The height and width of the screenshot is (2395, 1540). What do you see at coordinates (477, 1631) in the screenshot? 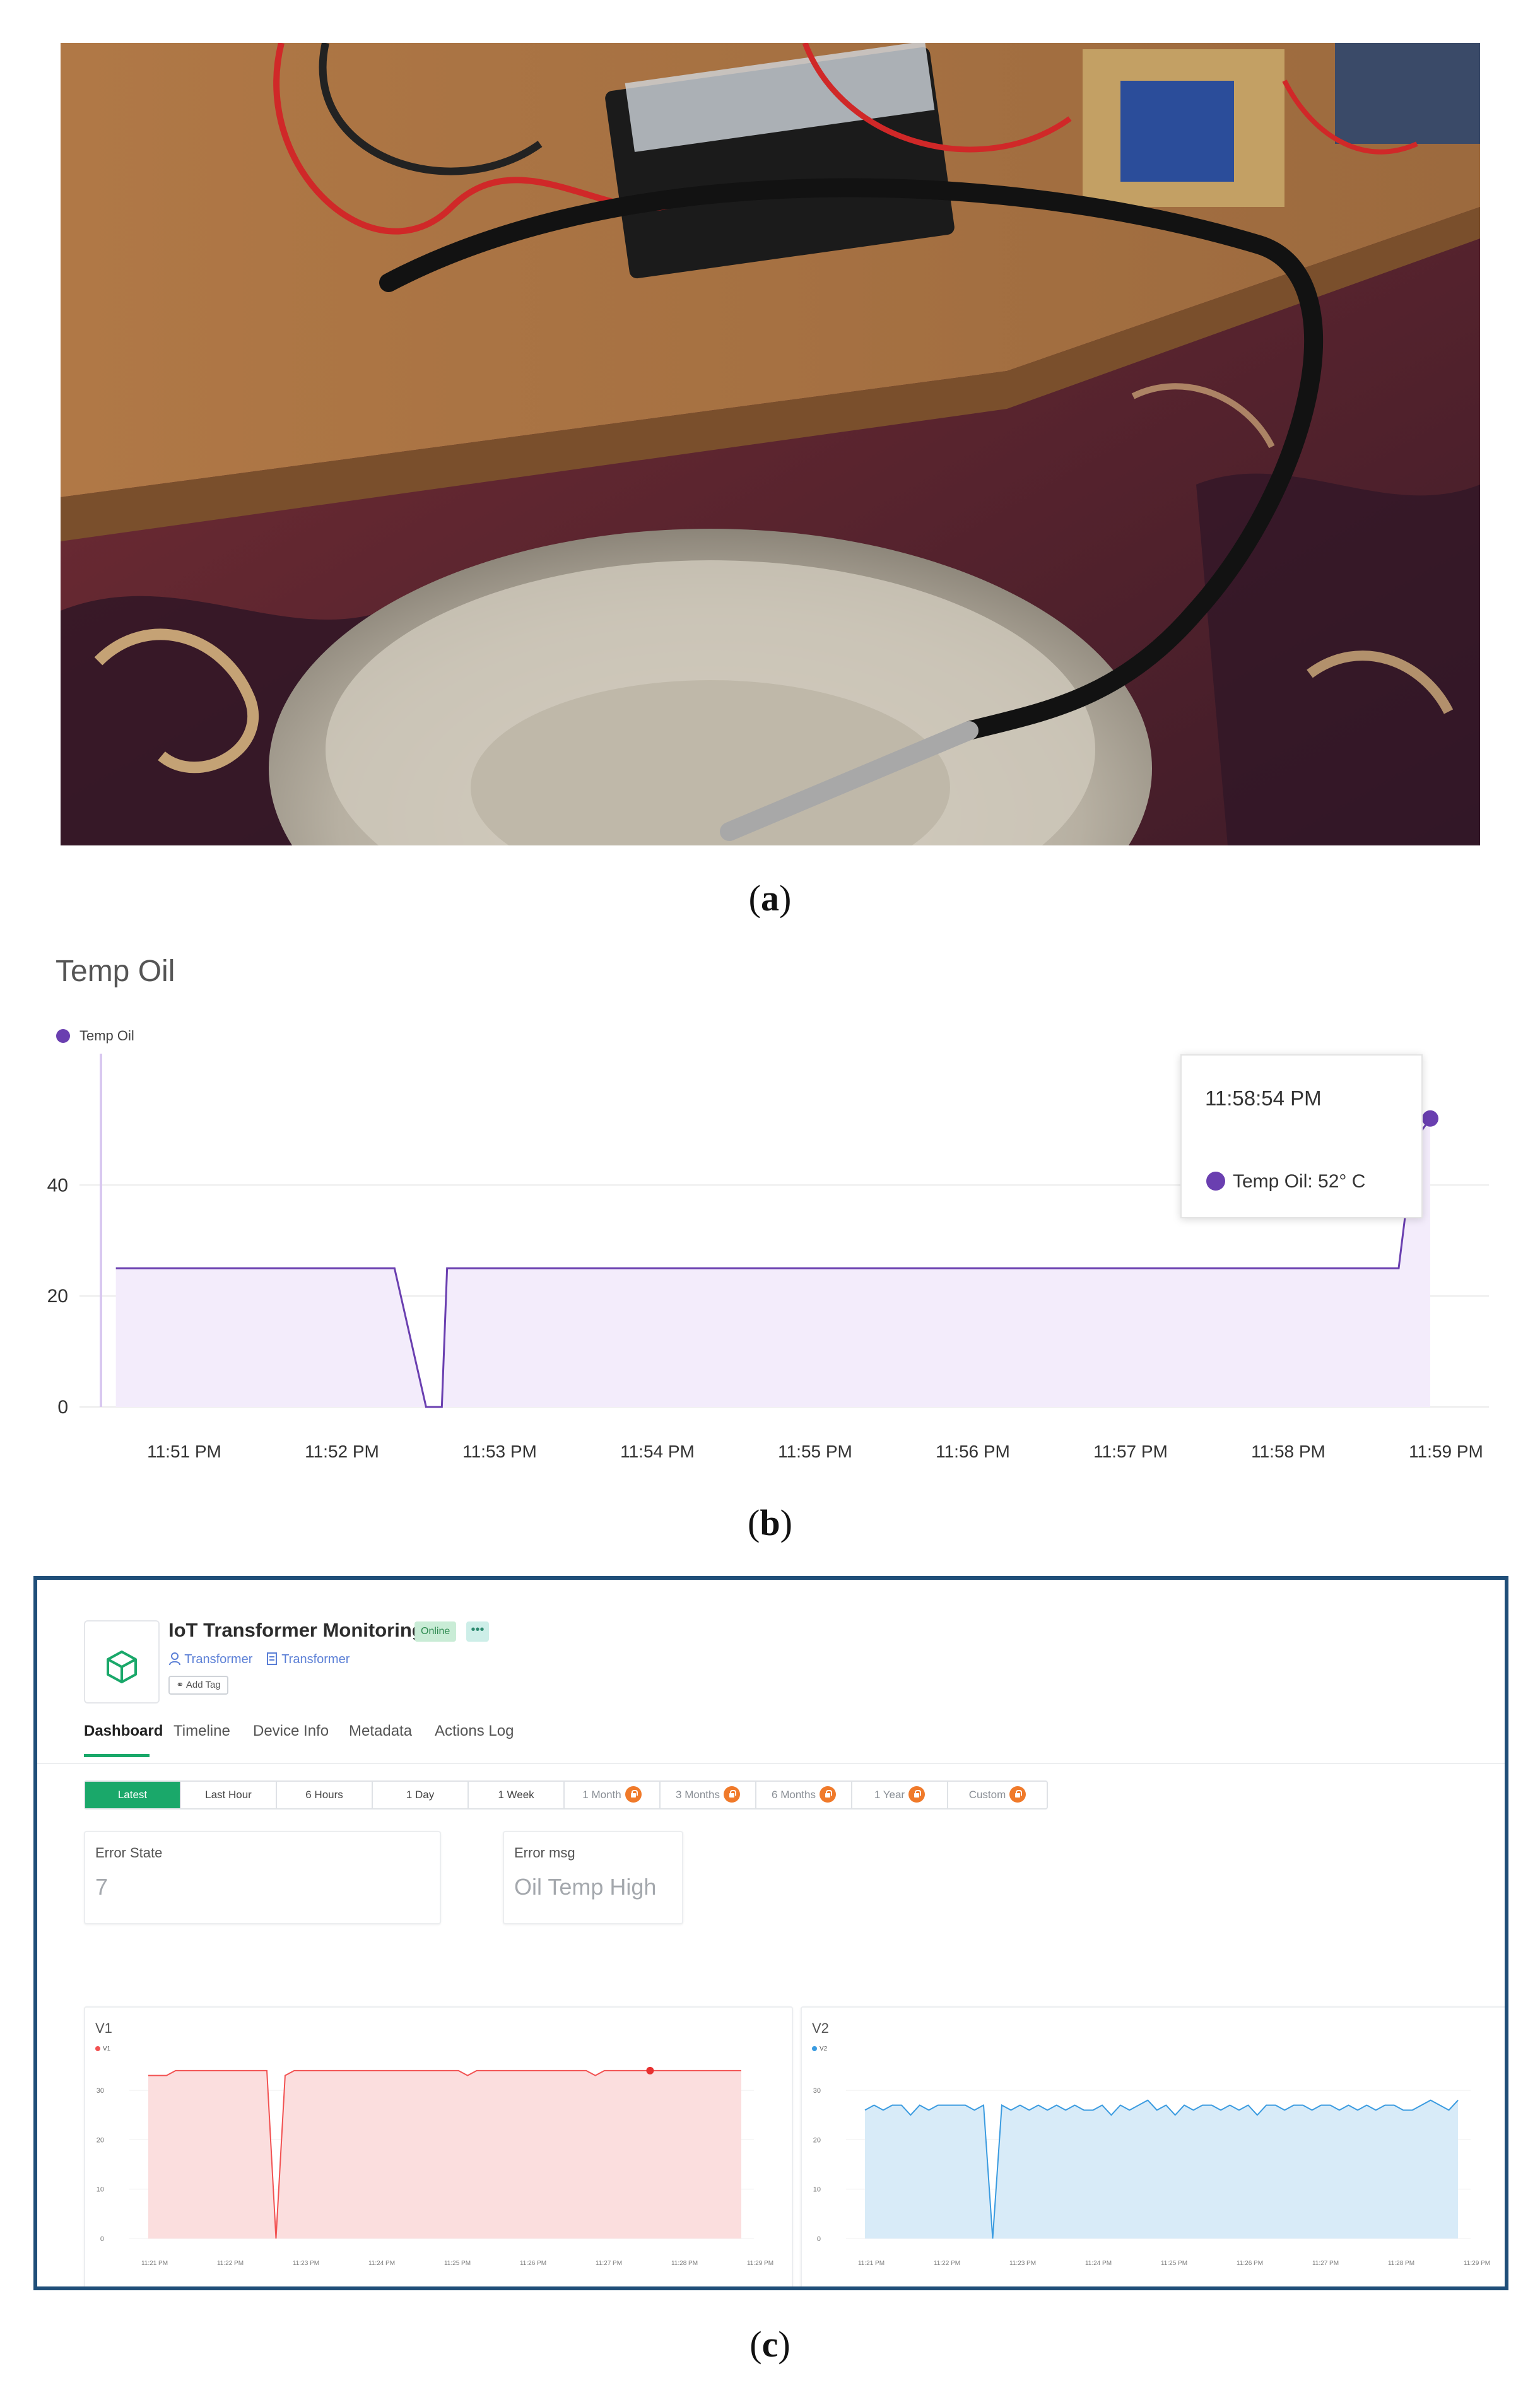
I see `more-button: •••` at bounding box center [477, 1631].